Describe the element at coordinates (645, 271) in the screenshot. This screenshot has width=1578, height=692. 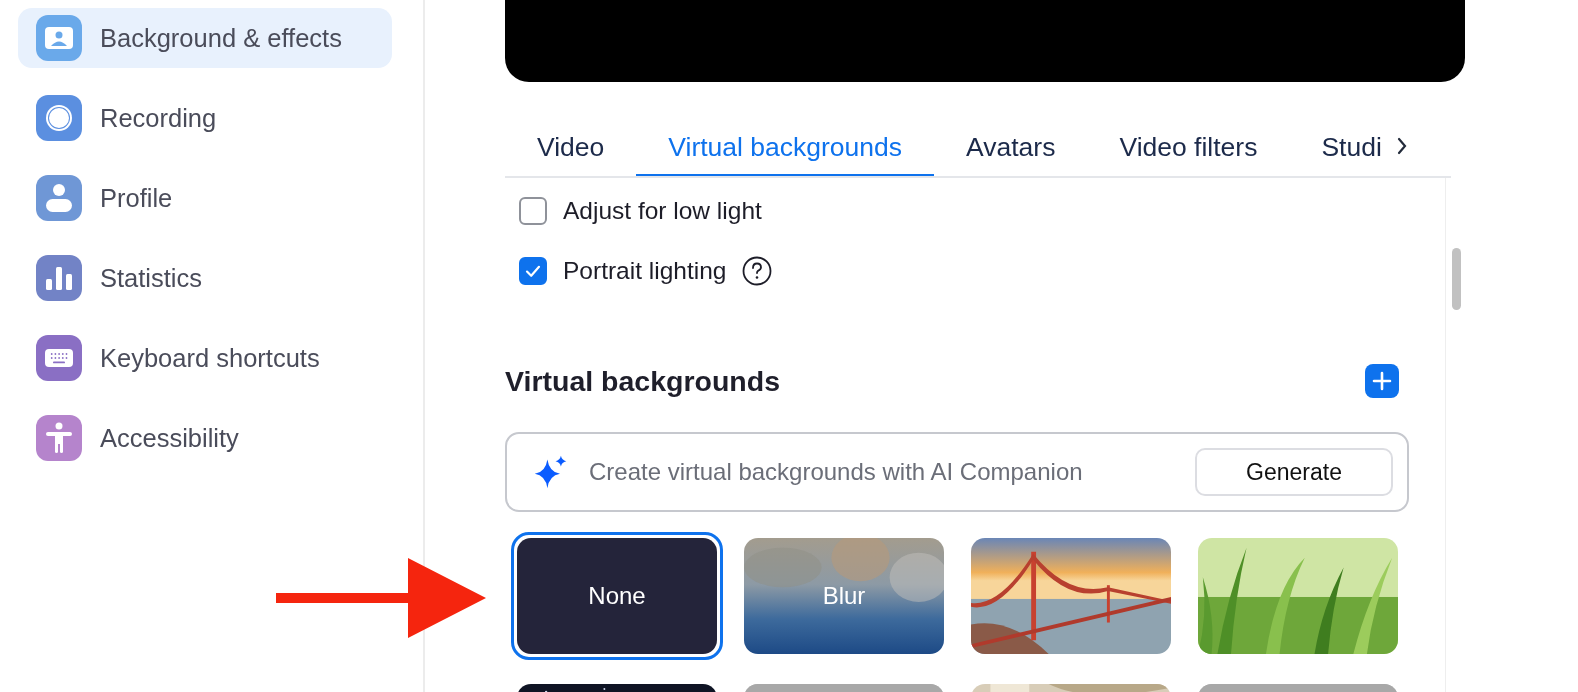
I see `option-label: Portrait lighting` at that location.